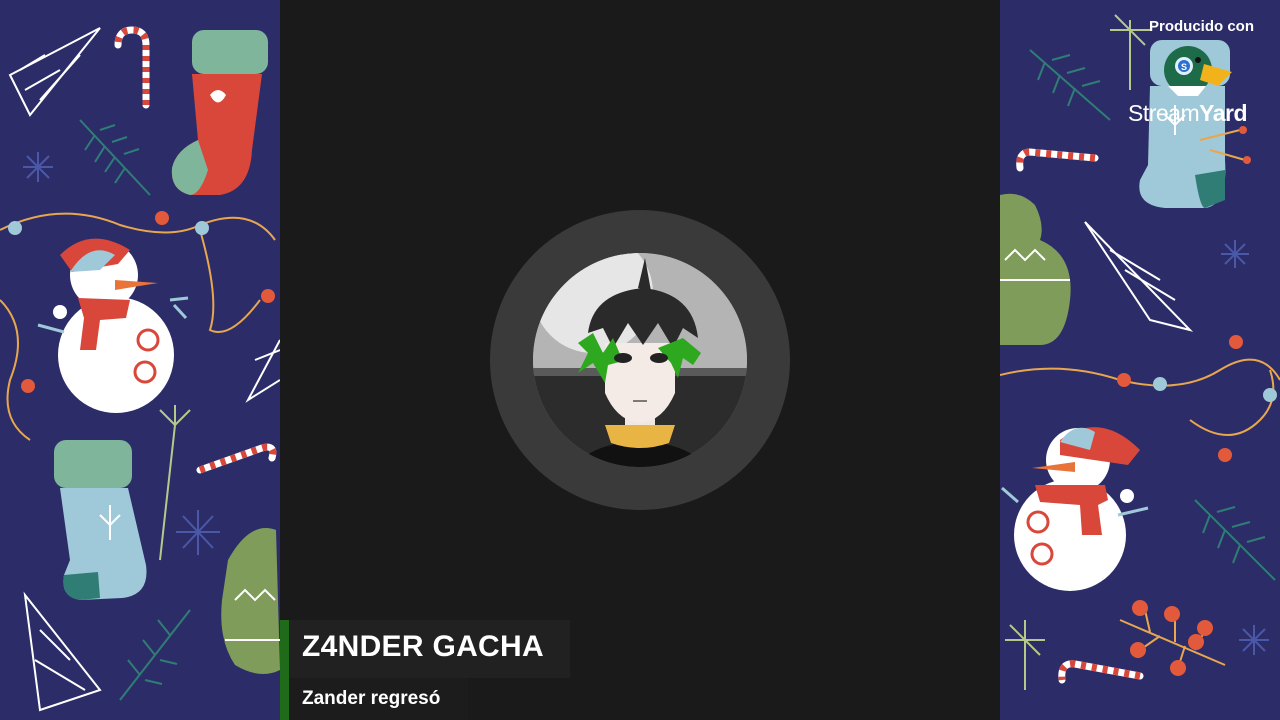  What do you see at coordinates (1201, 26) in the screenshot?
I see `produced-with-label: Producido con` at bounding box center [1201, 26].